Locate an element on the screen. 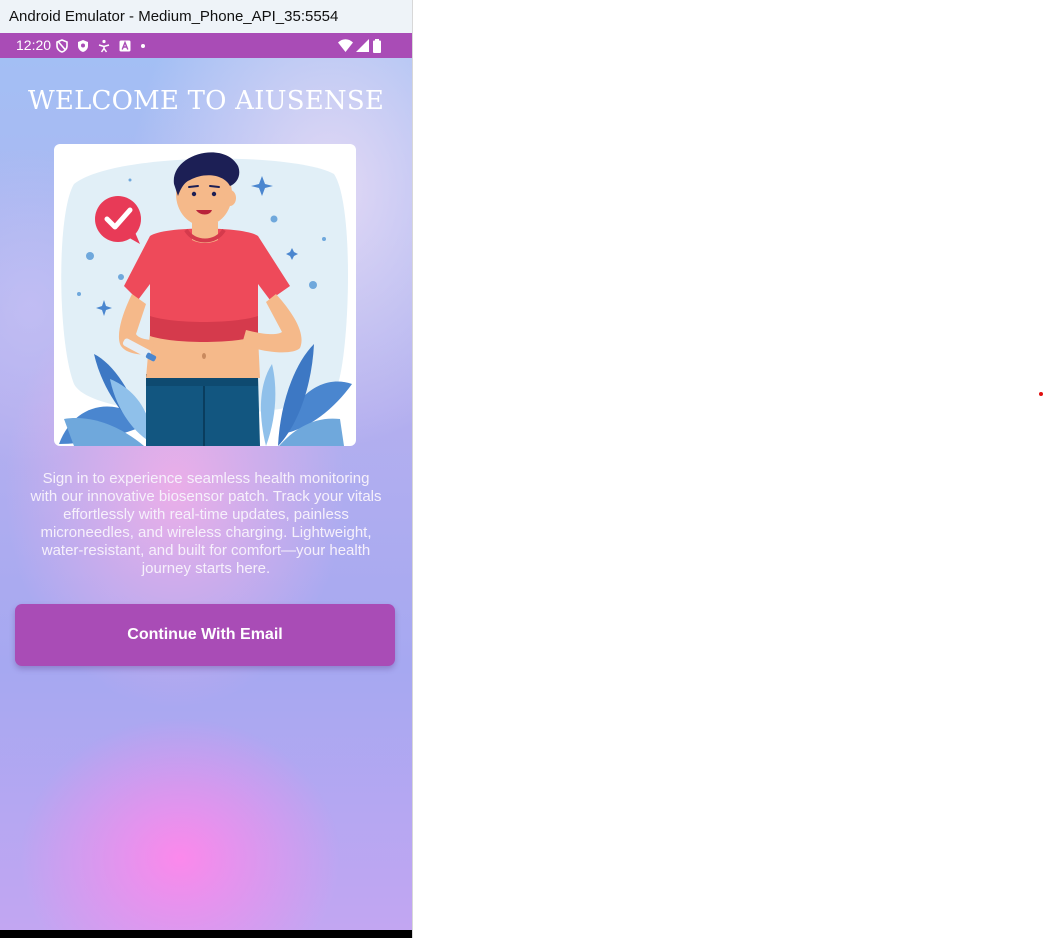 This screenshot has width=1044, height=938. continue-with-email-button: Continue With Email is located at coordinates (205, 635).